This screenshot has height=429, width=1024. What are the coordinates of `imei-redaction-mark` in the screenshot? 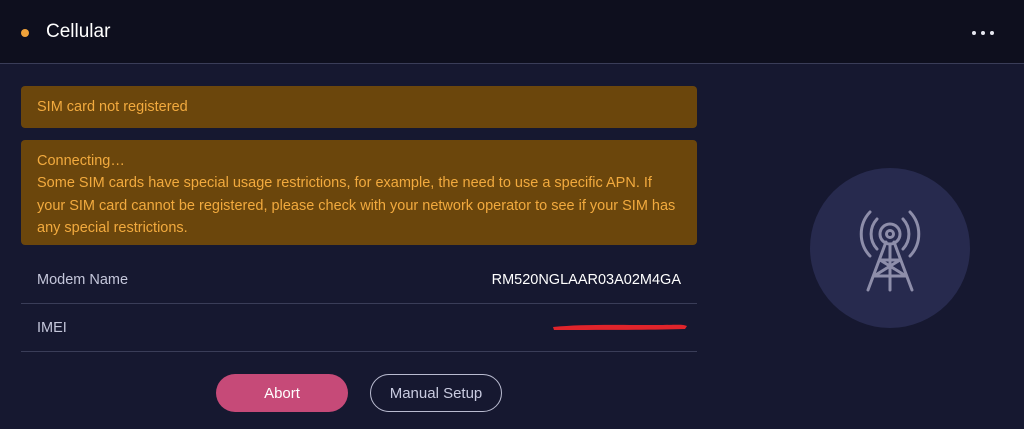 It's located at (620, 327).